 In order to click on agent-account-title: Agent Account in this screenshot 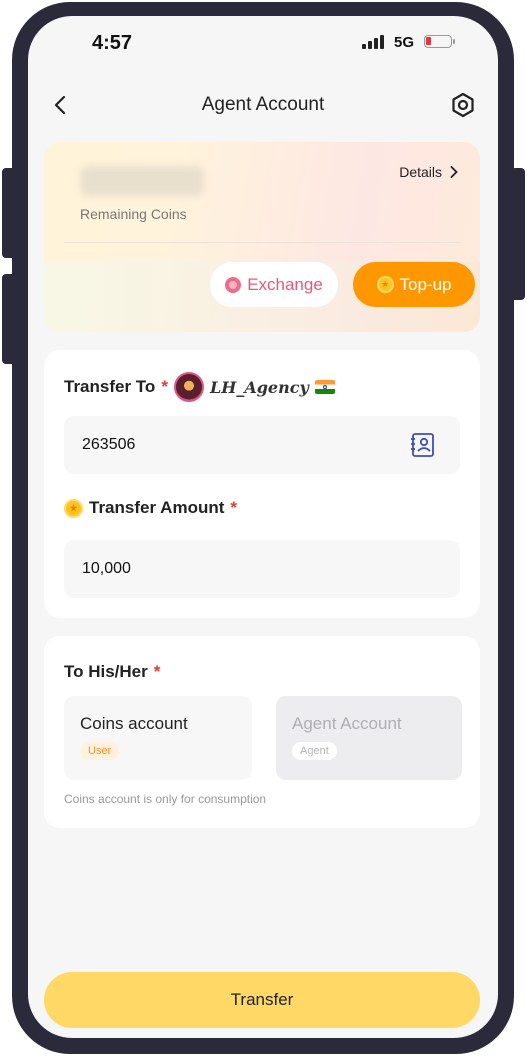, I will do `click(347, 723)`.